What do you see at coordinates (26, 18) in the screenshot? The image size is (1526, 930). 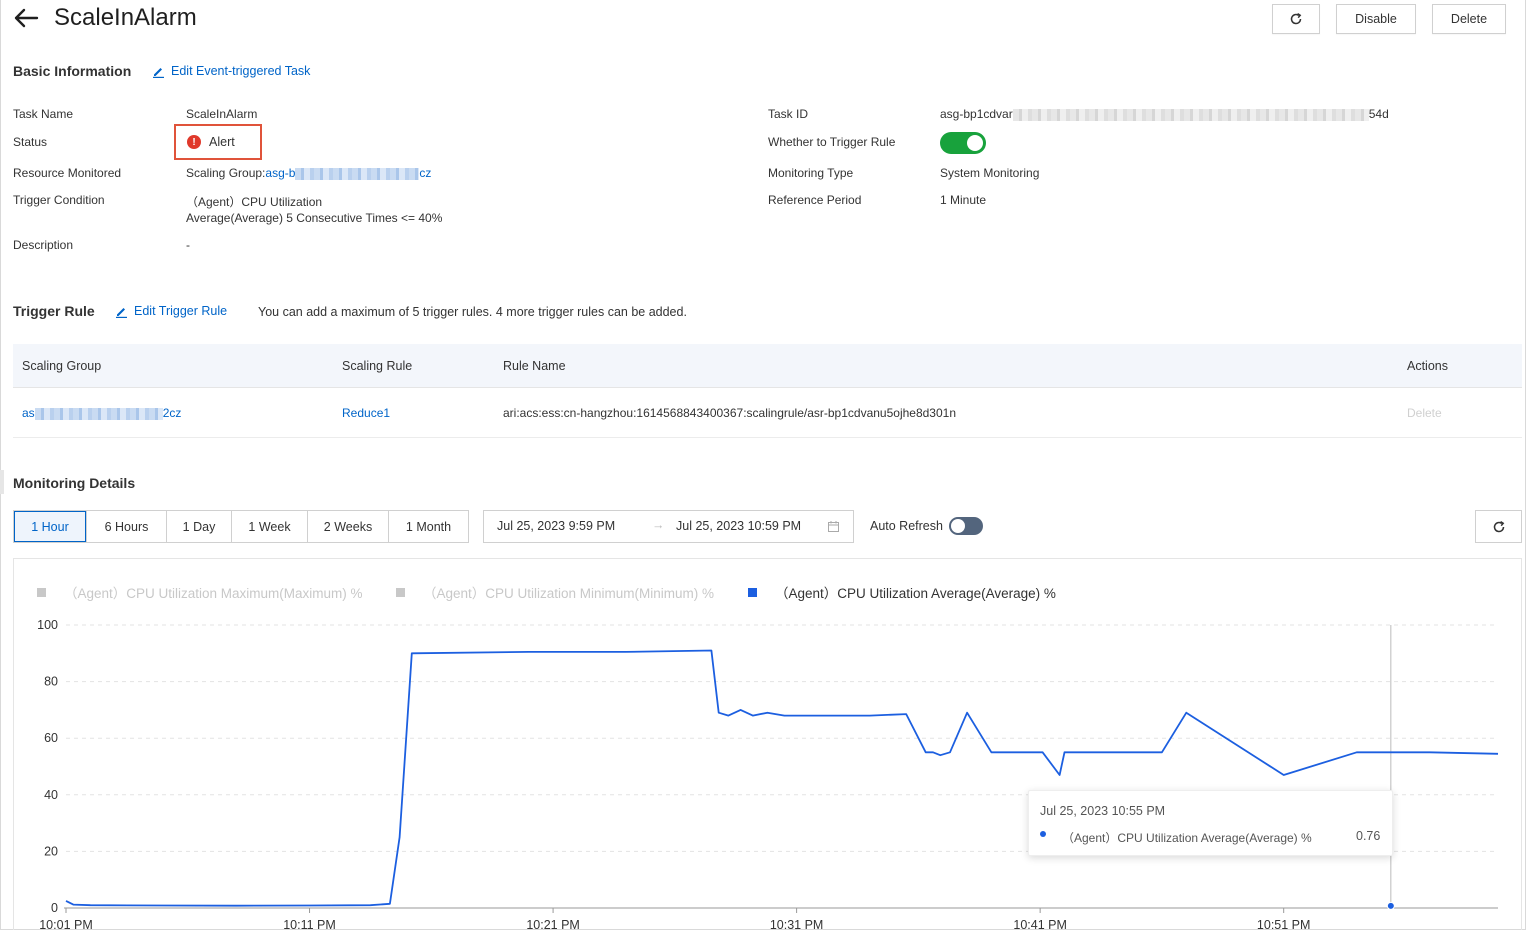 I see `back-arrow-icon` at bounding box center [26, 18].